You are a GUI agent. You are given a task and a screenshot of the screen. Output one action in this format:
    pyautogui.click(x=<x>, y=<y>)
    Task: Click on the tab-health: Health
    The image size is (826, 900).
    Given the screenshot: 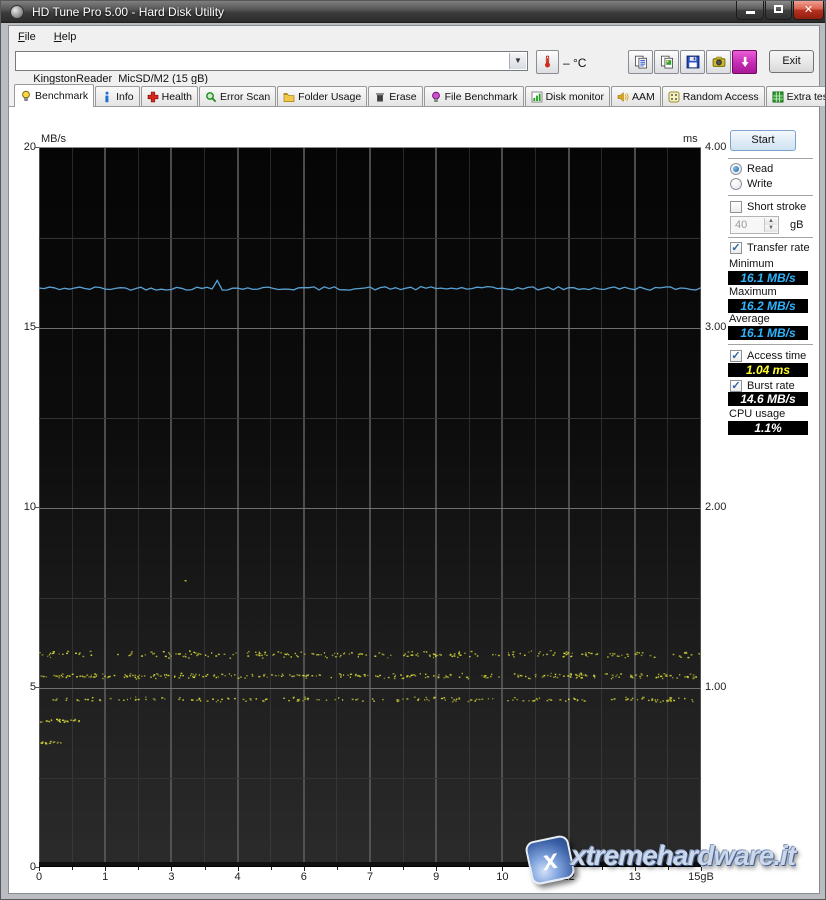 What is the action you would take?
    pyautogui.click(x=169, y=96)
    